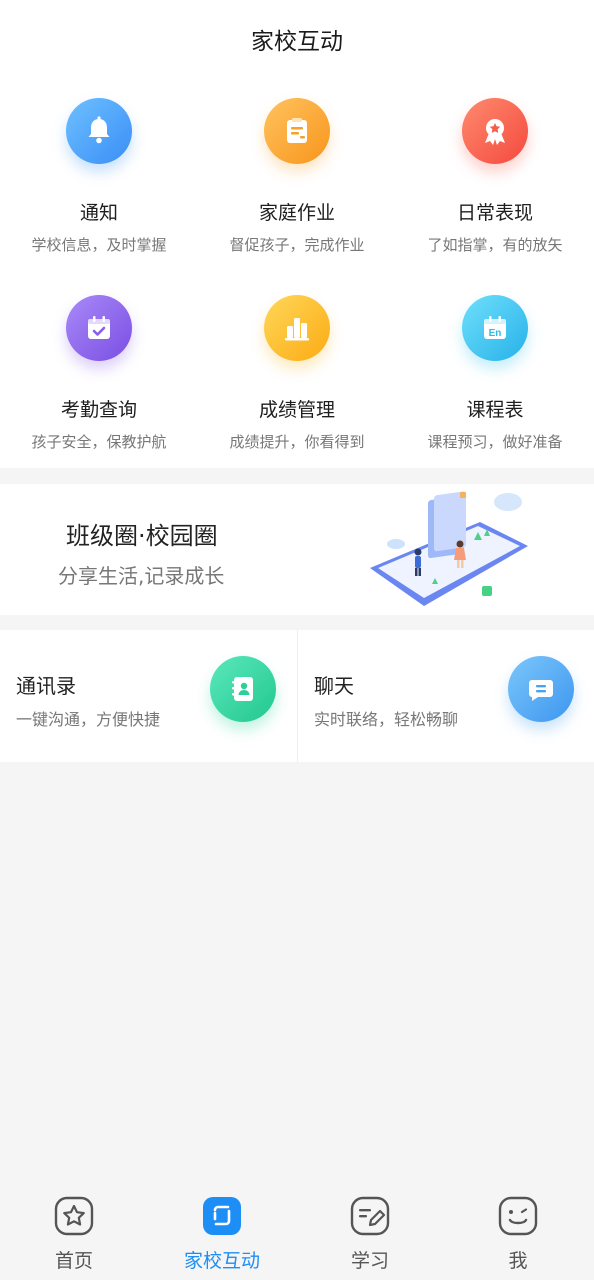  What do you see at coordinates (495, 442) in the screenshot?
I see `grid-item-subtitle: 课程预习，做好准备` at bounding box center [495, 442].